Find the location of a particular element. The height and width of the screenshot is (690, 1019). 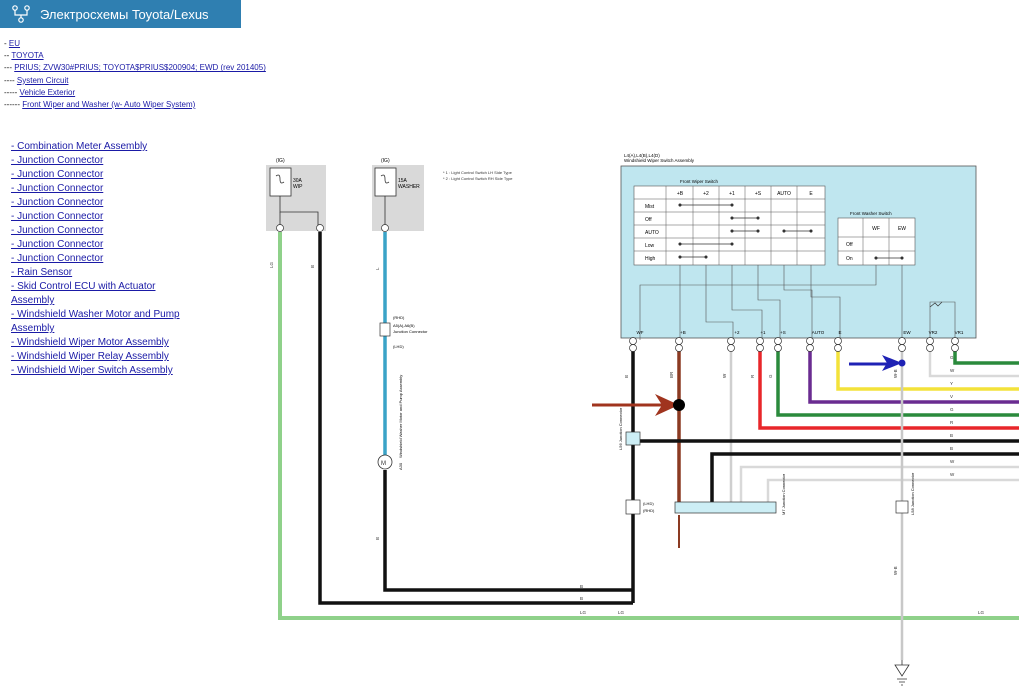

junction-connector-m7: M7 Junction Connector (LHD) (RHD) is located at coordinates (705, 494).